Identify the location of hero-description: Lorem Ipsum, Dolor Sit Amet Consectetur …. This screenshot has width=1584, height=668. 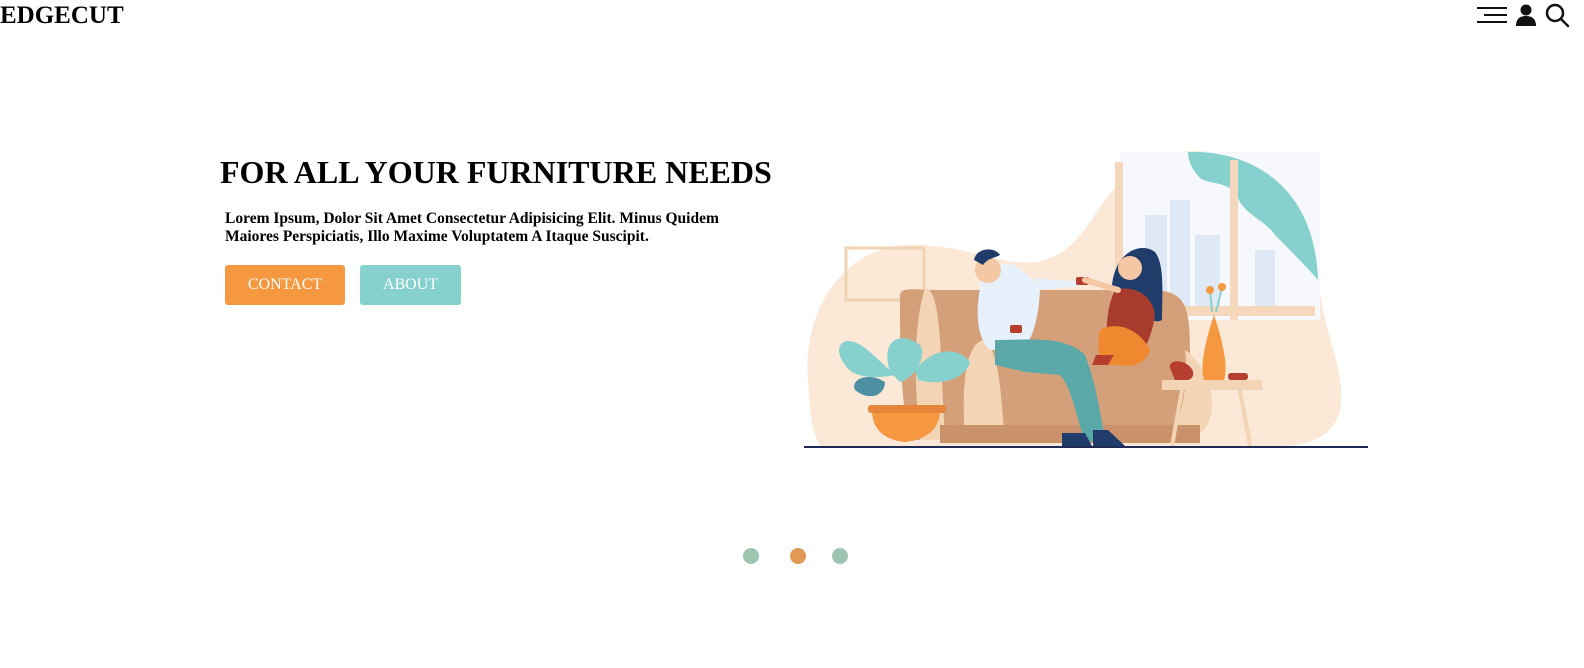
(472, 227).